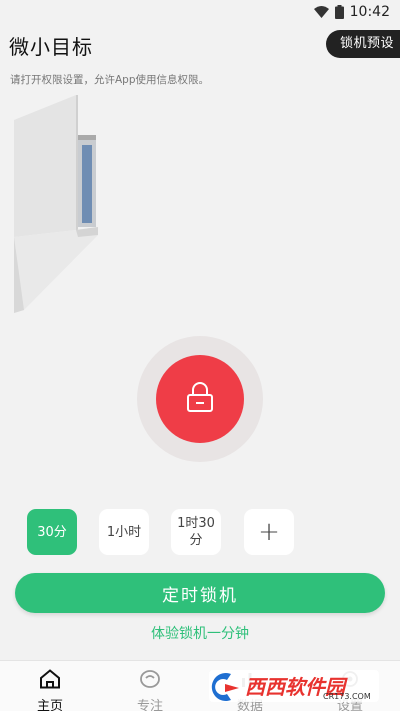 The width and height of the screenshot is (400, 711). I want to click on duration-label: 30分, so click(52, 532).